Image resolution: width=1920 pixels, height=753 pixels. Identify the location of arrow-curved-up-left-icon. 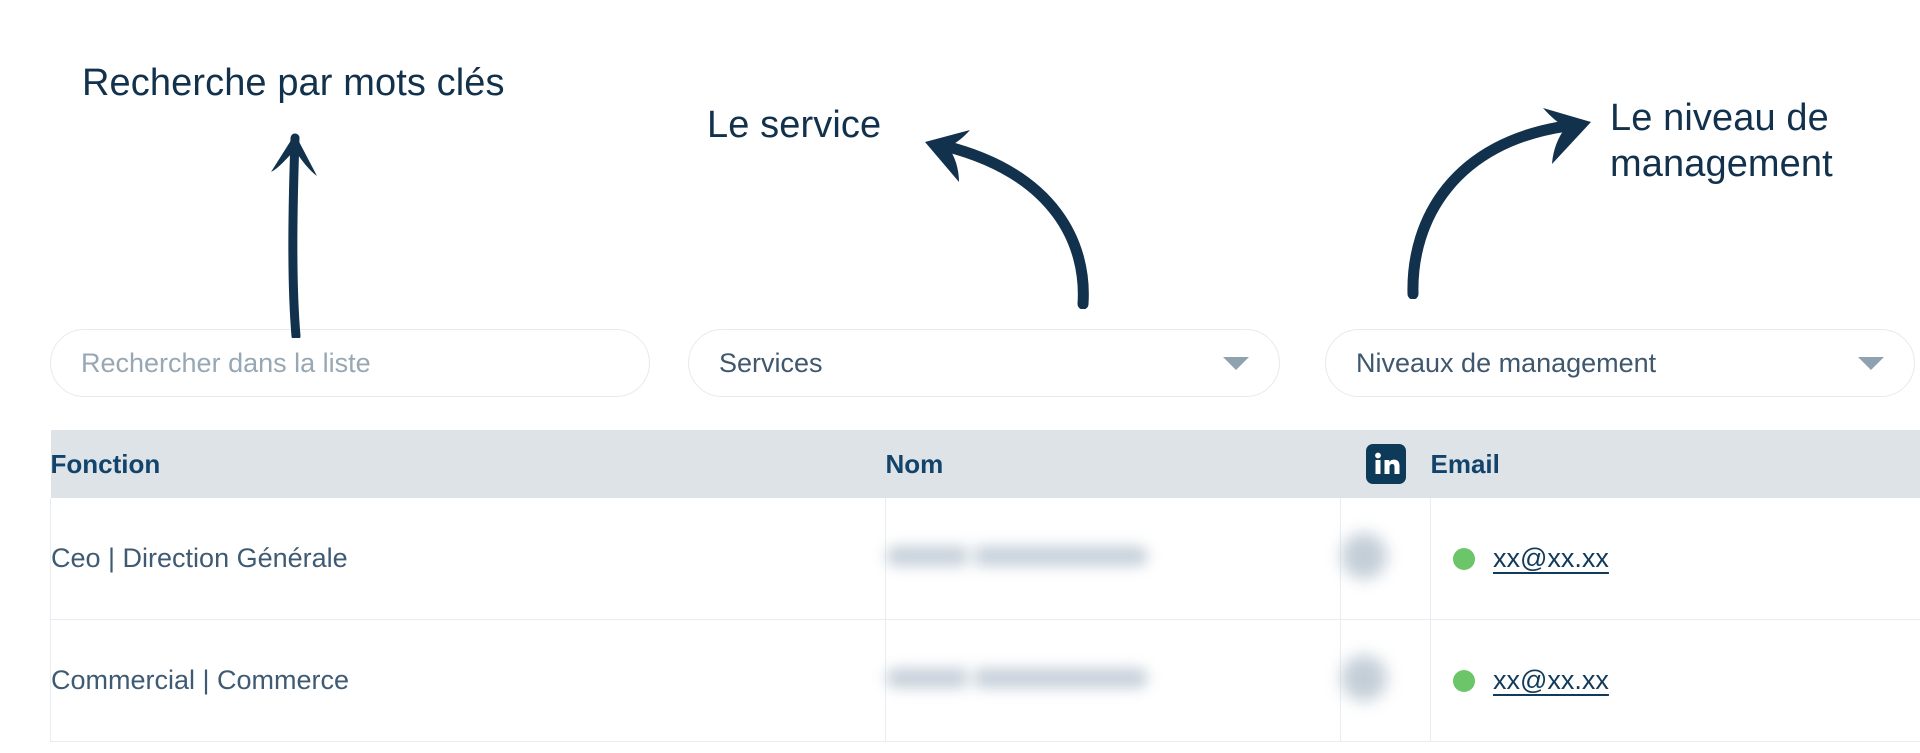
(1007, 219).